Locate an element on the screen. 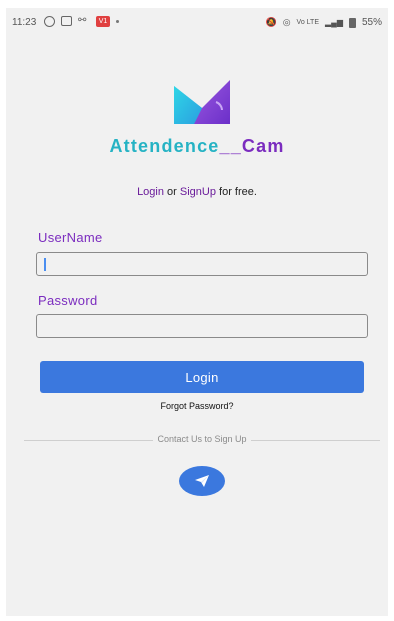 This screenshot has width=394, height=621. tagline: Login or SignUp for free. is located at coordinates (197, 192).